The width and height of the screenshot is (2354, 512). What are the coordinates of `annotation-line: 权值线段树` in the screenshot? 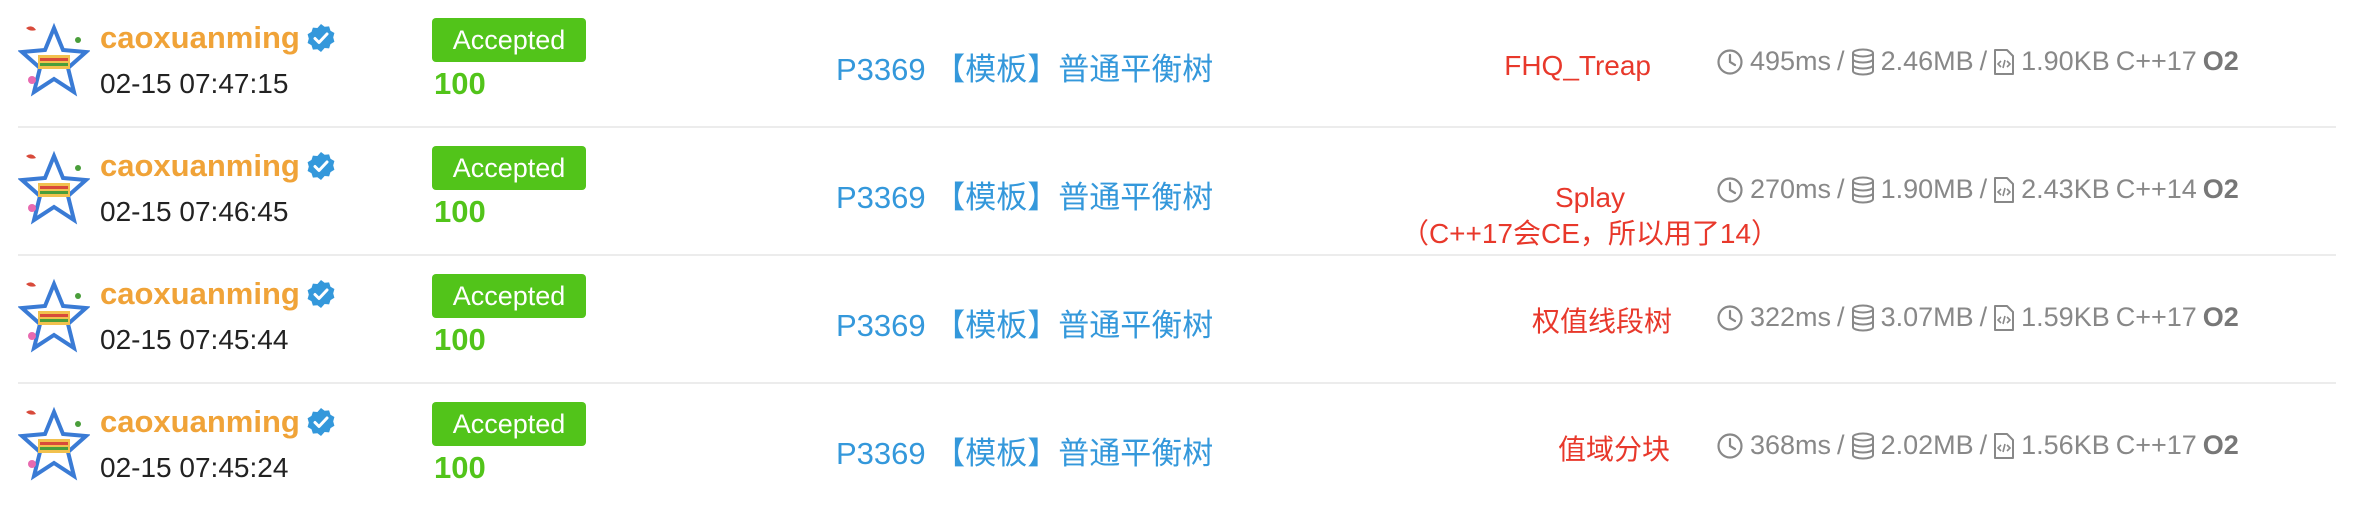 It's located at (1601, 321).